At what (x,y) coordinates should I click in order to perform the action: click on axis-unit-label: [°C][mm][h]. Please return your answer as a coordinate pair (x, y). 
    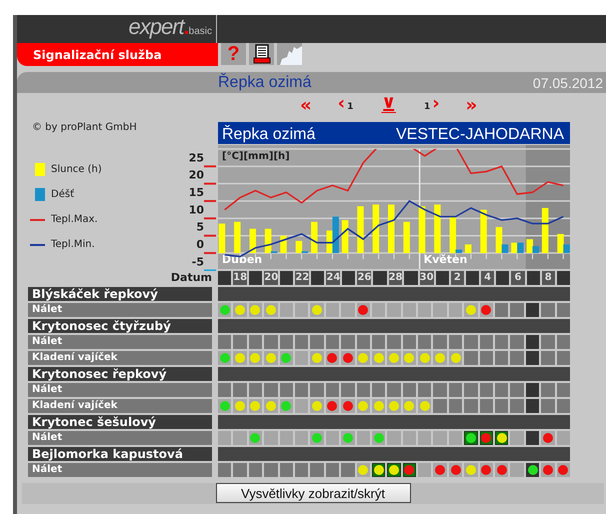
    Looking at the image, I should click on (256, 156).